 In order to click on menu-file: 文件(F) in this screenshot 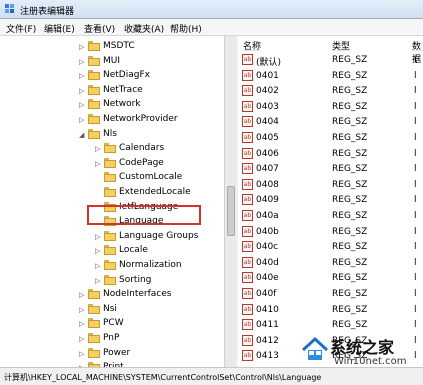, I will do `click(21, 28)`.